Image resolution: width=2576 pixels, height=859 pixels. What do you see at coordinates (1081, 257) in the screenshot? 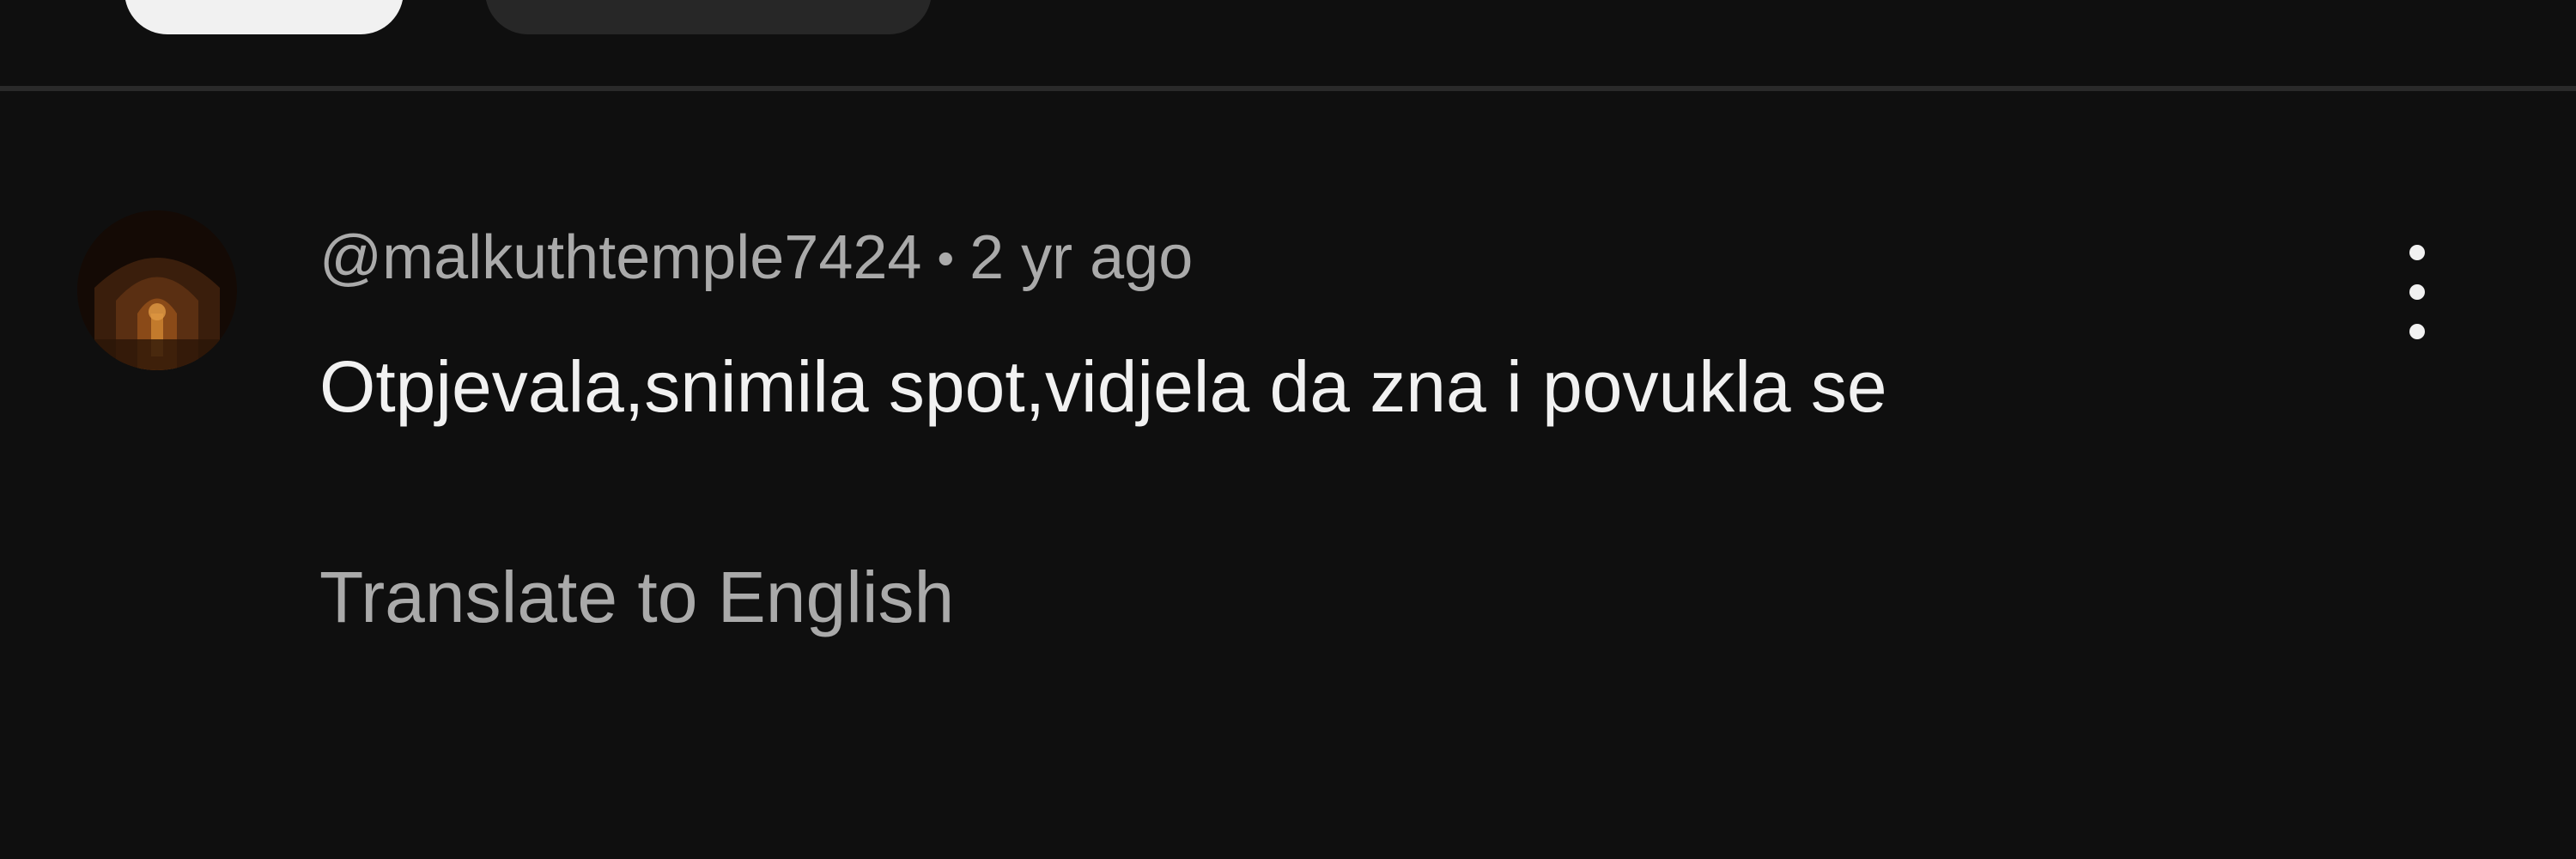
I see `comment-timestamp: 2 yr ago` at bounding box center [1081, 257].